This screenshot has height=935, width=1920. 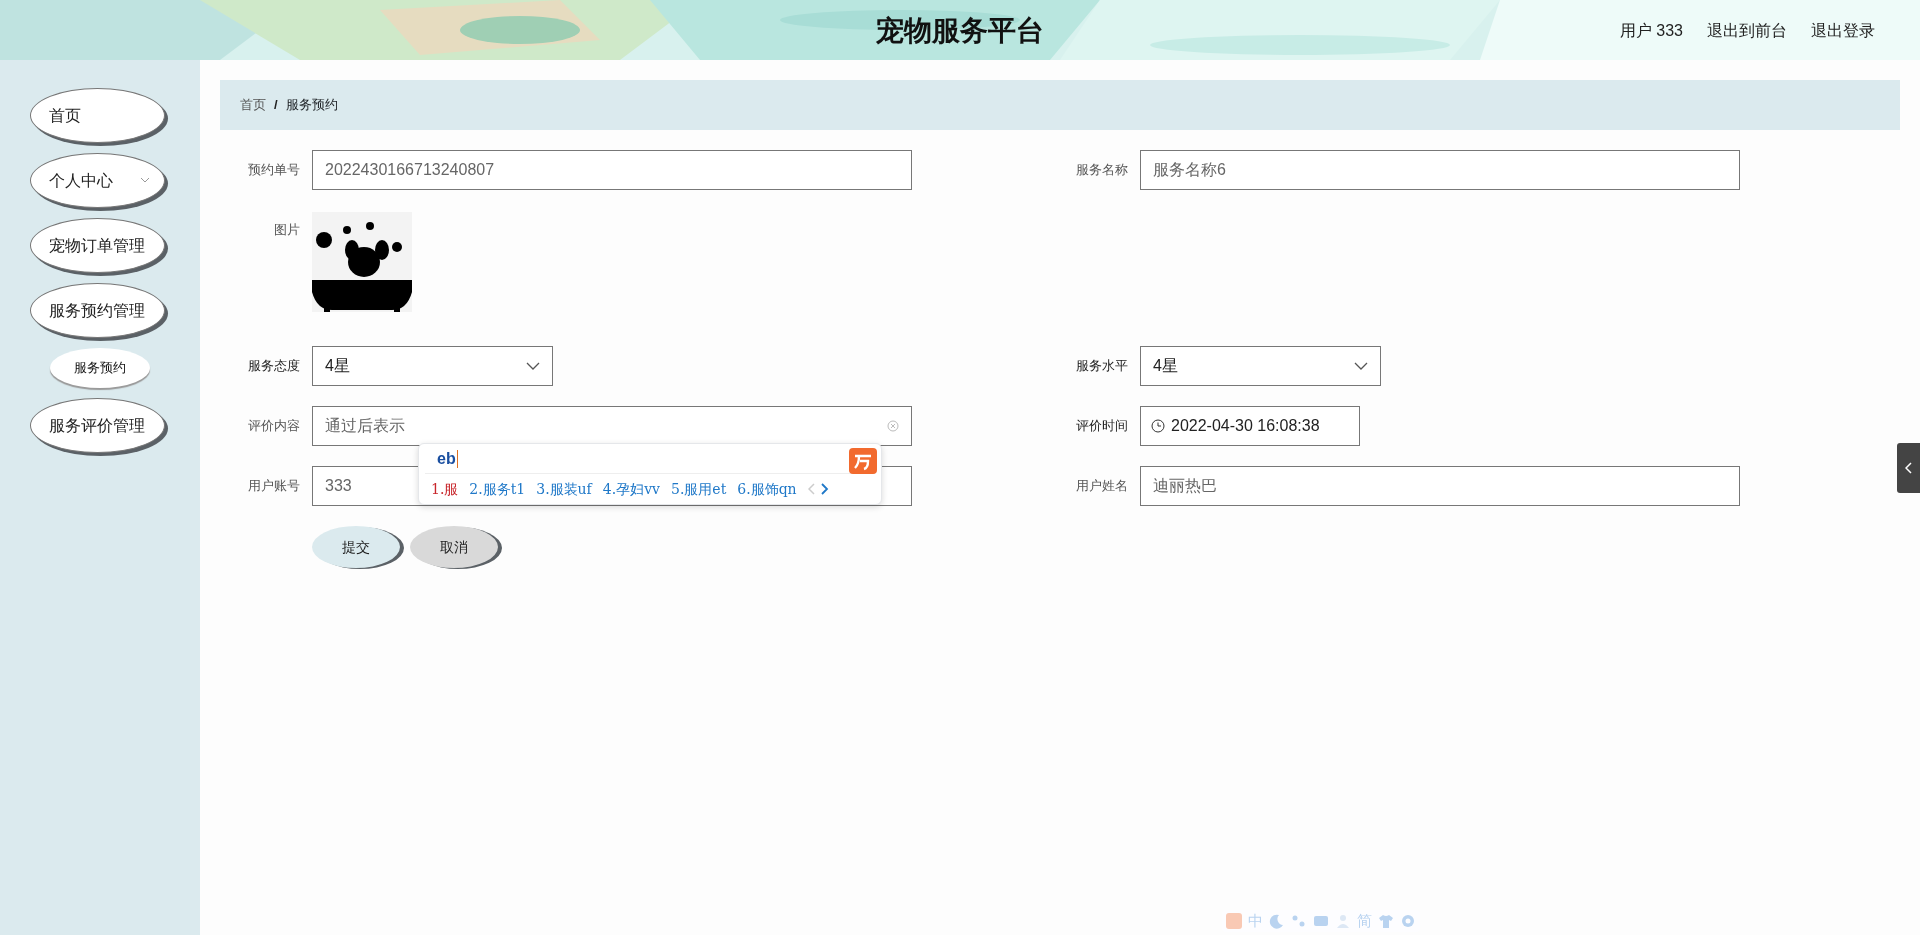 I want to click on field-label: 图片, so click(x=287, y=230).